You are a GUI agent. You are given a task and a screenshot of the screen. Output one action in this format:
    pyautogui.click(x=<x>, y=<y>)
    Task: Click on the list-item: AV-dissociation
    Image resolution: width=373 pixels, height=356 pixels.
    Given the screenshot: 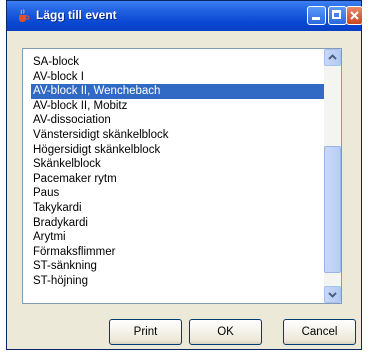 What is the action you would take?
    pyautogui.click(x=173, y=120)
    